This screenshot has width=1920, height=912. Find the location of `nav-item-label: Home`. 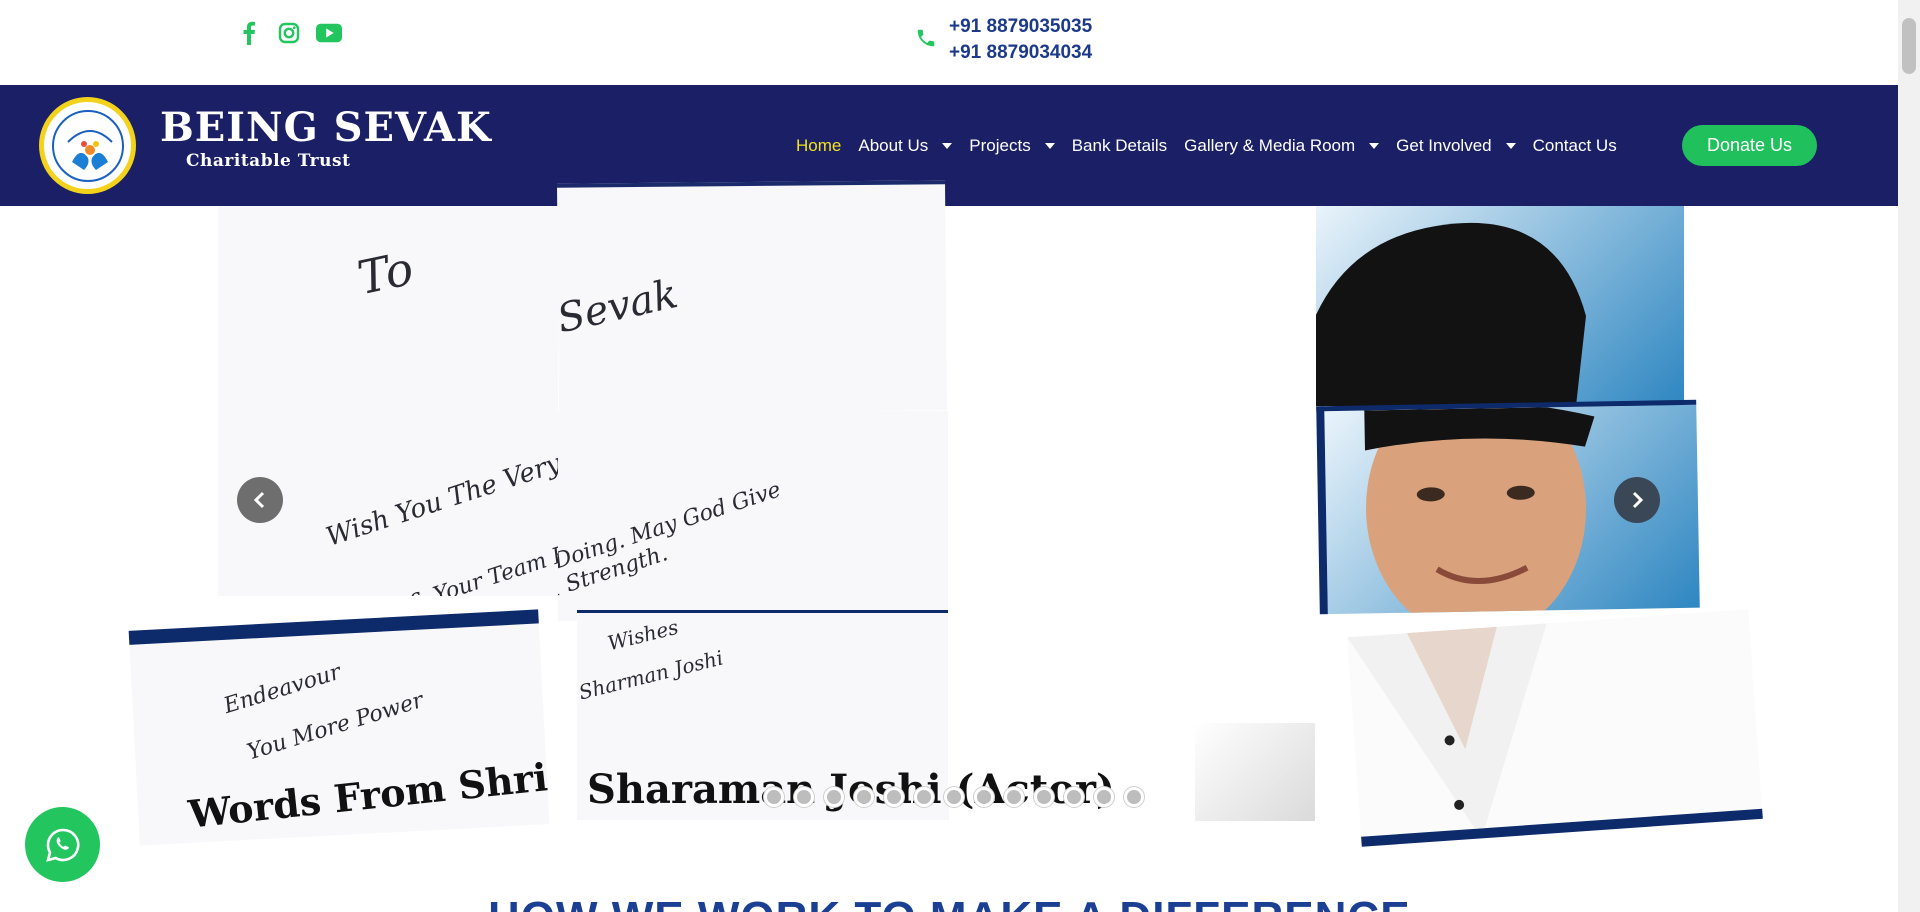

nav-item-label: Home is located at coordinates (819, 145).